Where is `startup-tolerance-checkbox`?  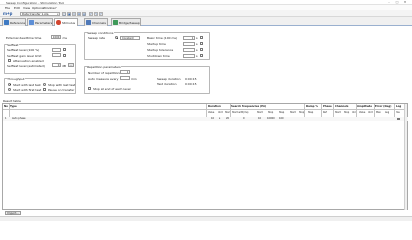
startup-tolerance-checkbox is located at coordinates (201, 49).